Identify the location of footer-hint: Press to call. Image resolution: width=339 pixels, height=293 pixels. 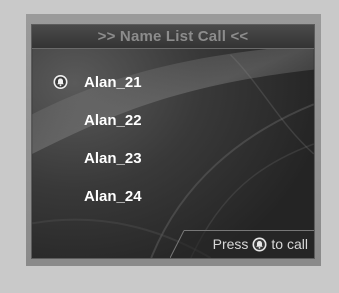
(242, 244).